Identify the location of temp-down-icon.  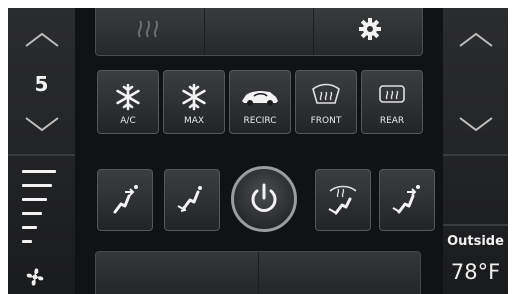
(42, 124).